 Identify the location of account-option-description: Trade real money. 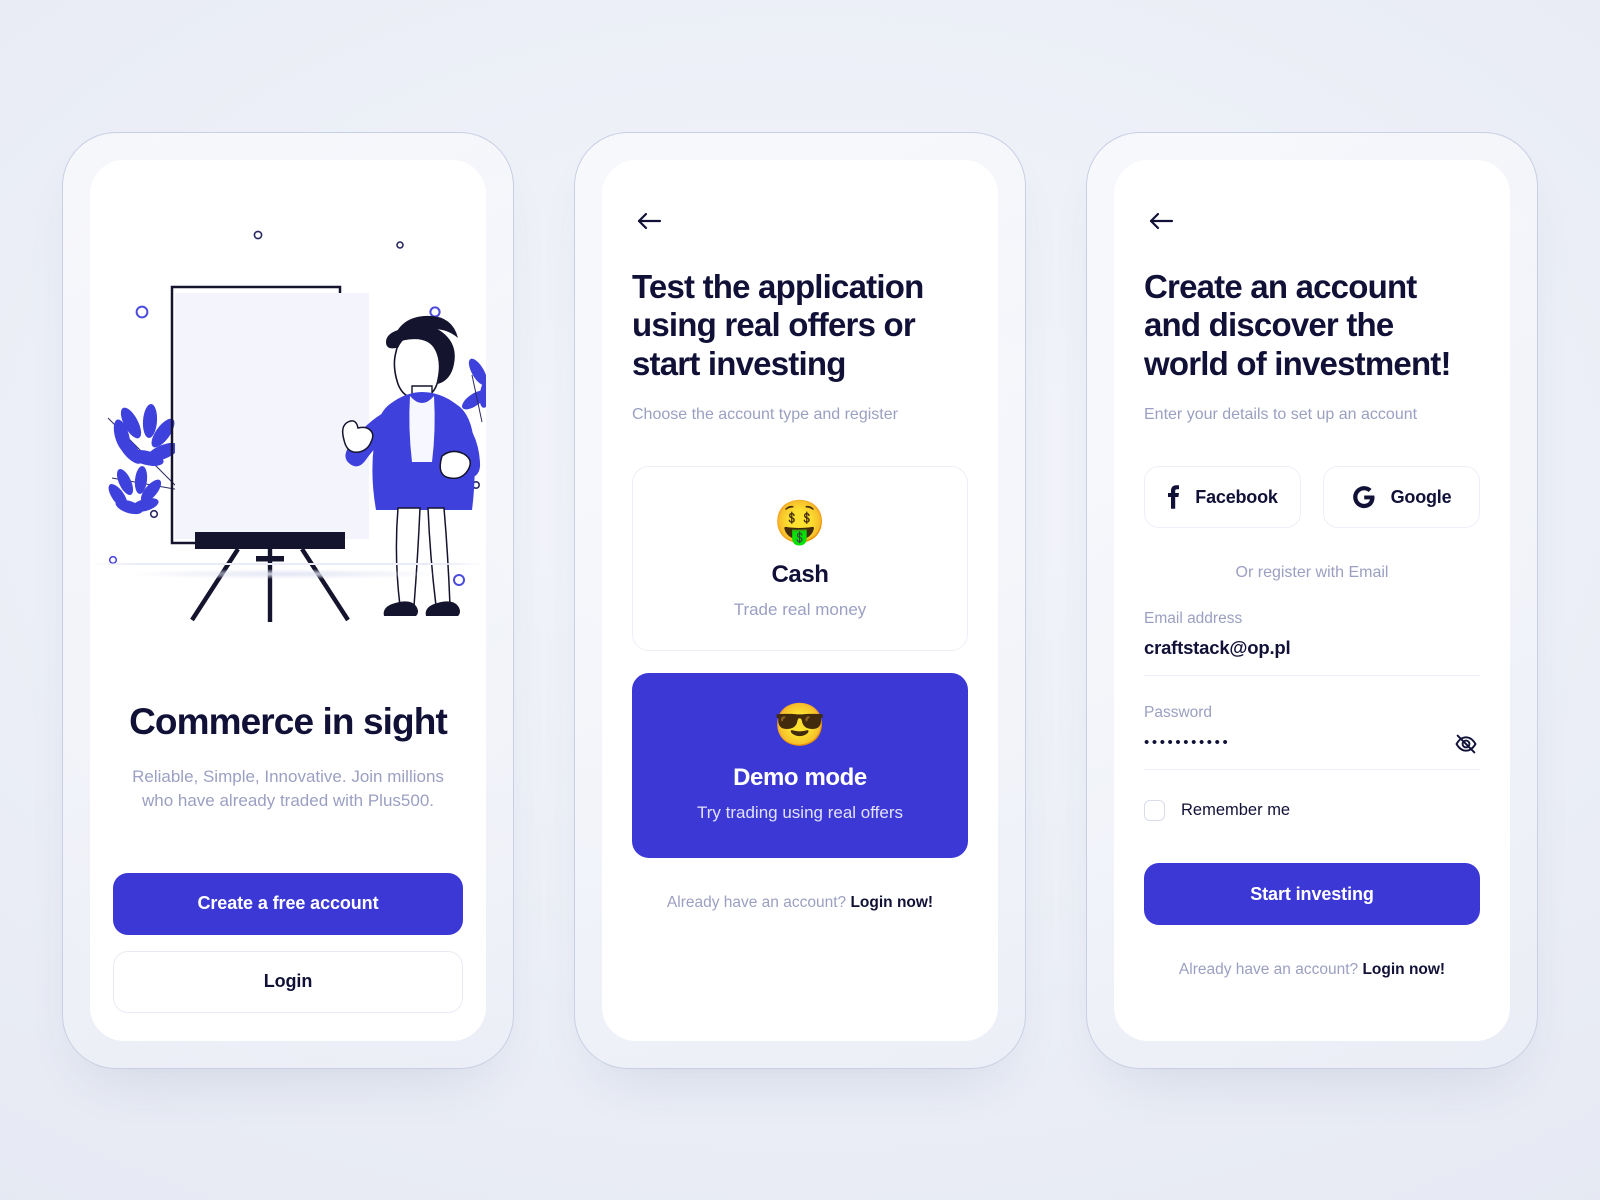
(800, 610).